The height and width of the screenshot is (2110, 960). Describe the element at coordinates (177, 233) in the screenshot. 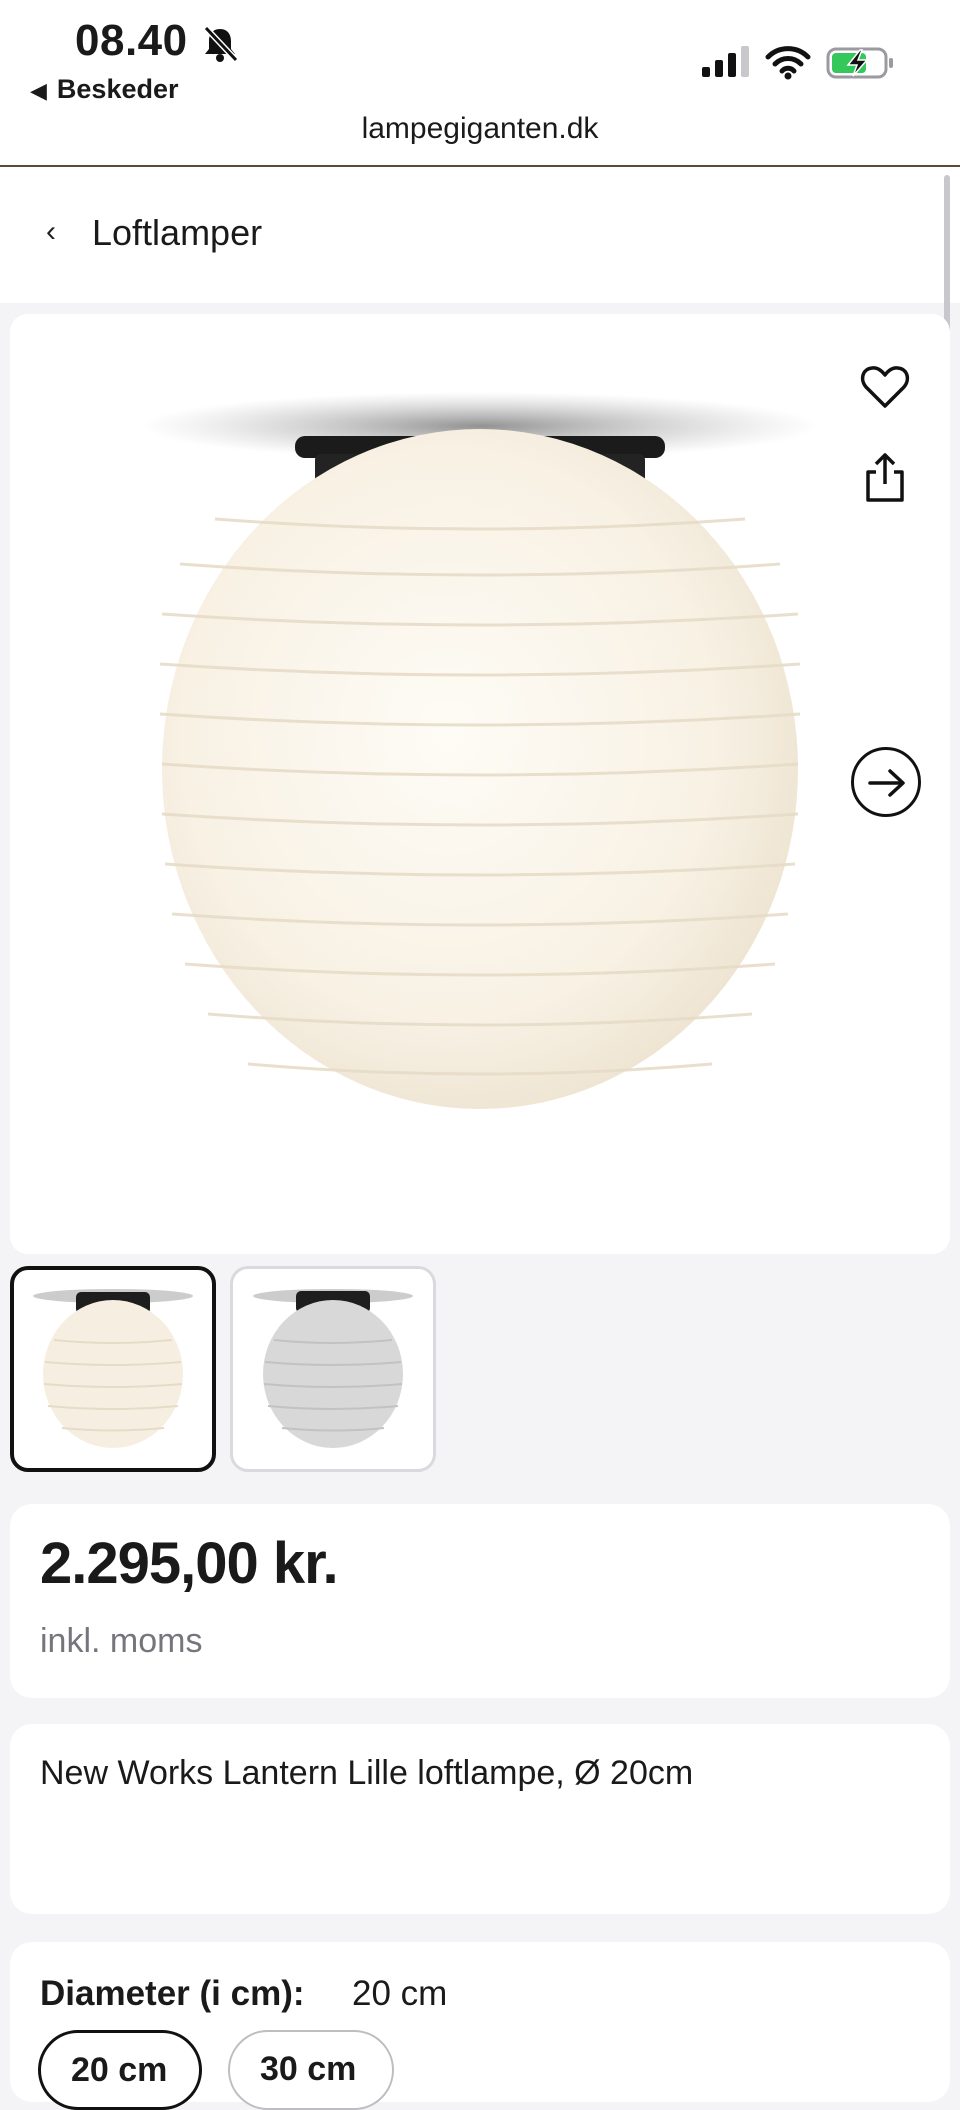

I see `breadcrumb-category-link: Loftlamper` at that location.